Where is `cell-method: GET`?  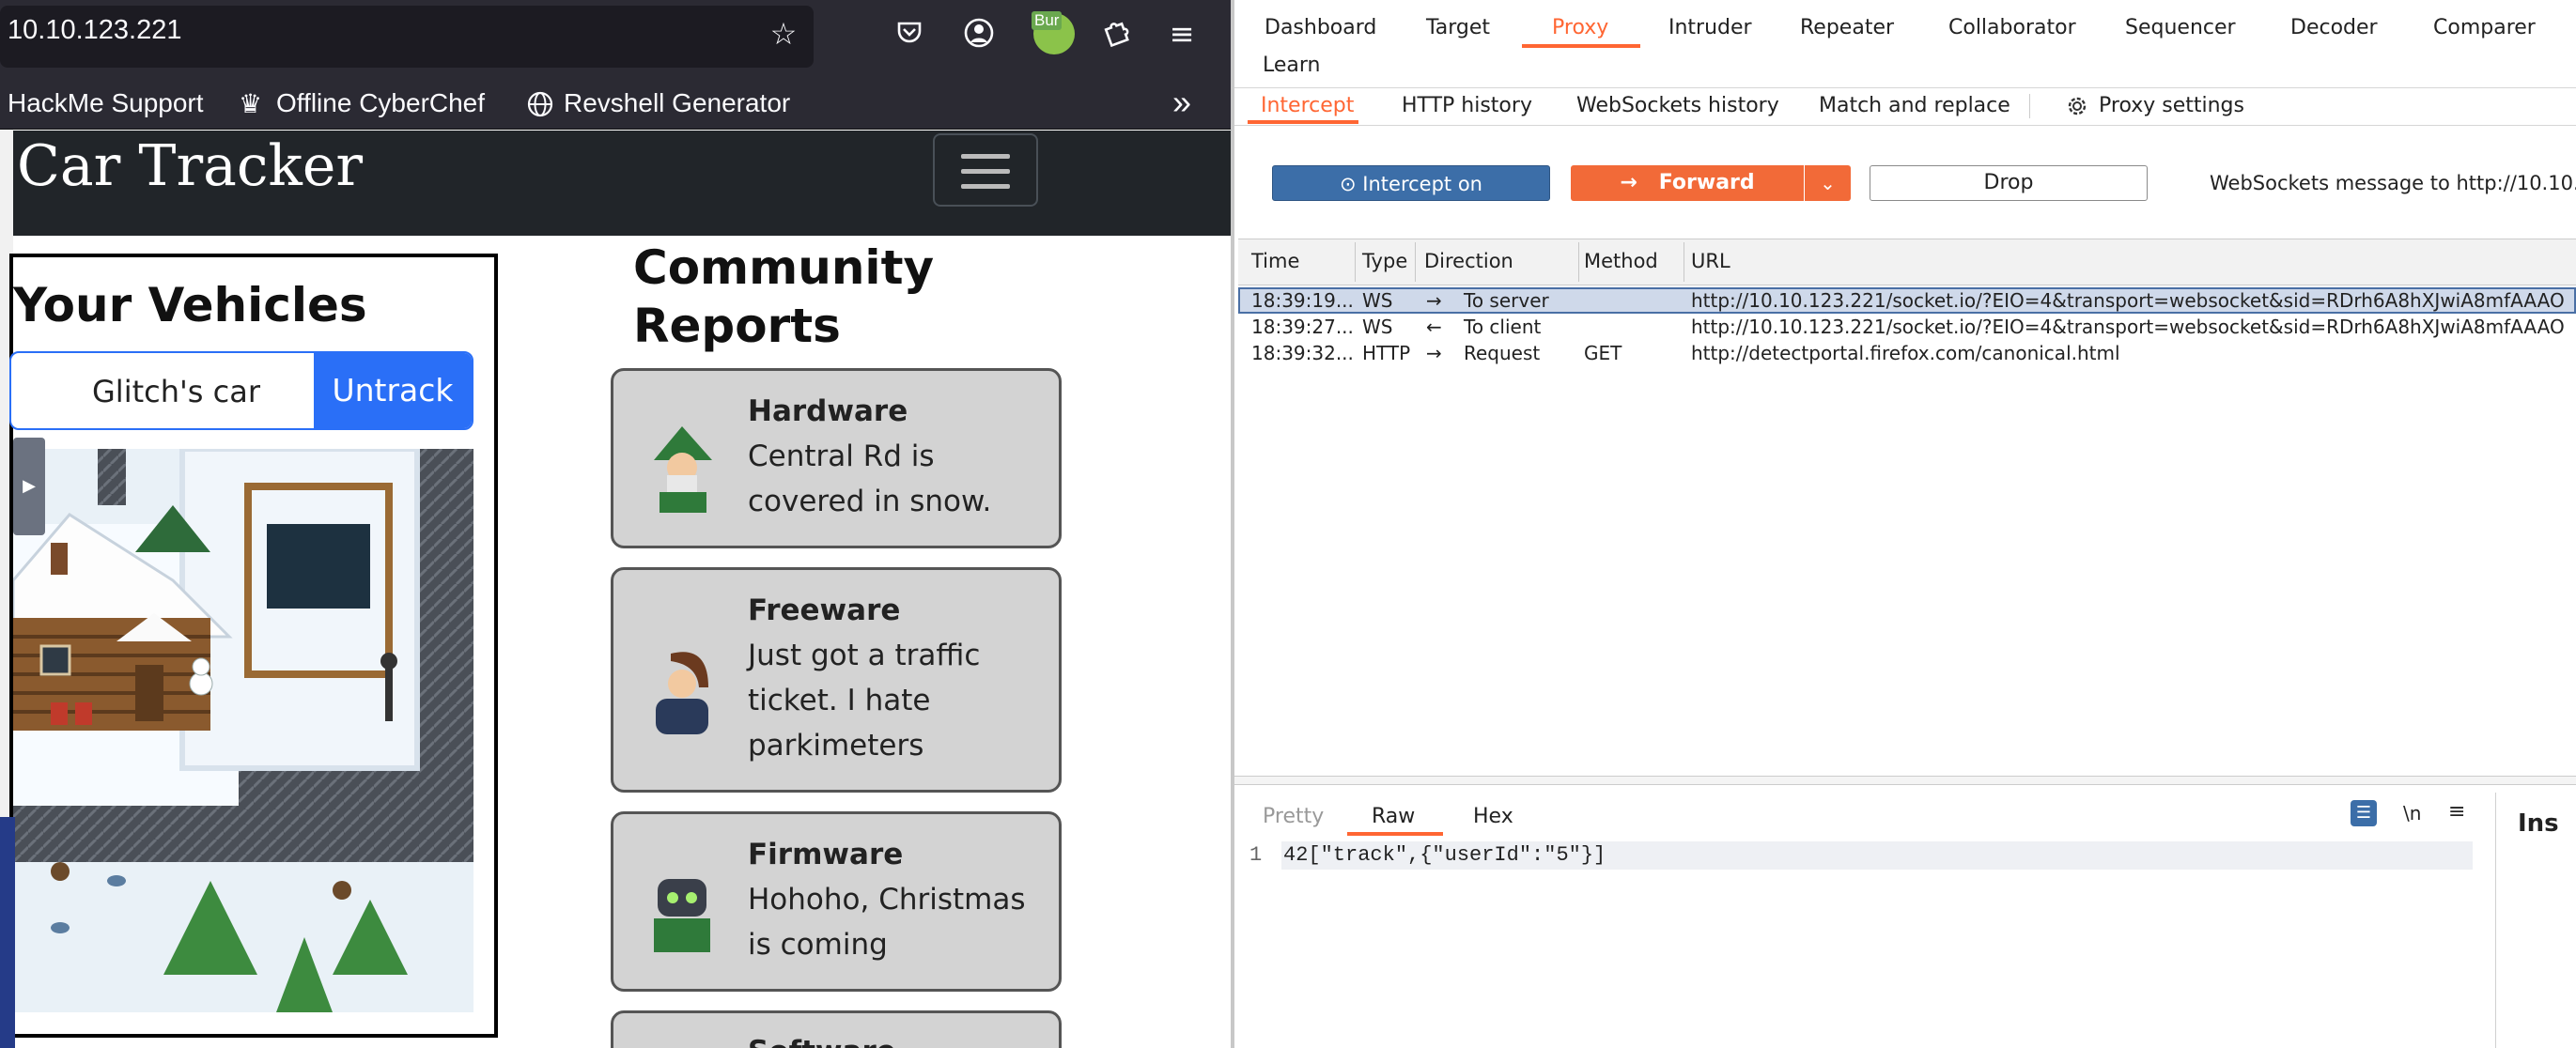
cell-method: GET is located at coordinates (1603, 353).